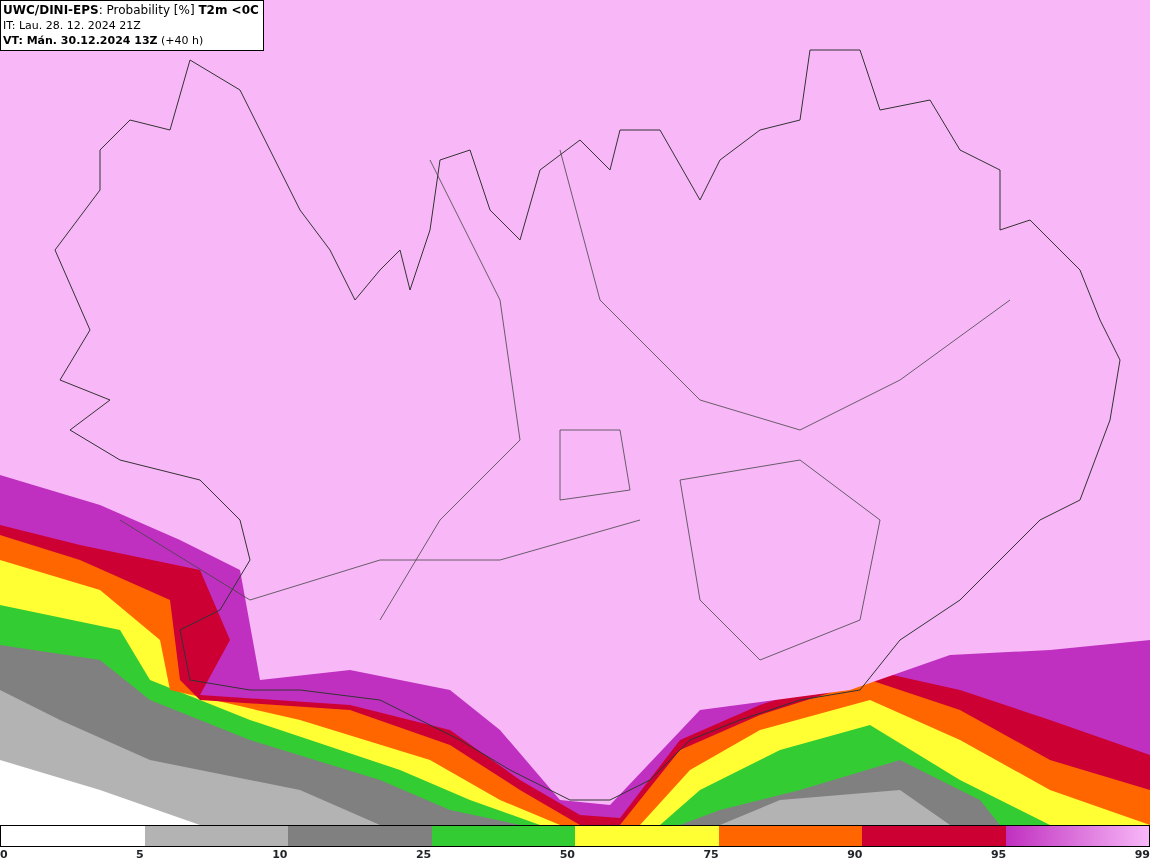 The height and width of the screenshot is (863, 1150). What do you see at coordinates (998, 855) in the screenshot?
I see `scale-label: 95` at bounding box center [998, 855].